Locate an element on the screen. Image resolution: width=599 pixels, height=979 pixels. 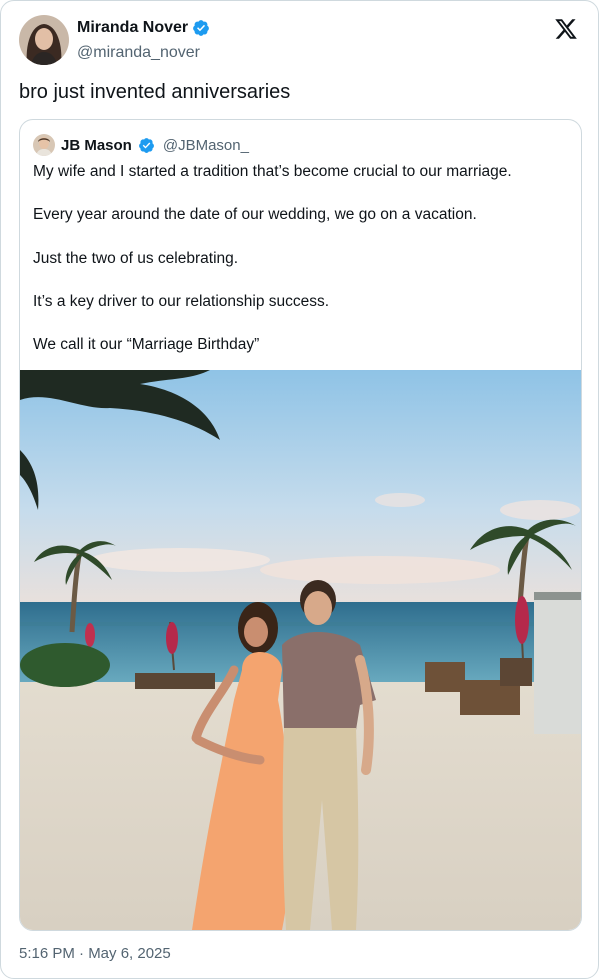
author-name-row: Miranda Nover is located at coordinates (143, 28).